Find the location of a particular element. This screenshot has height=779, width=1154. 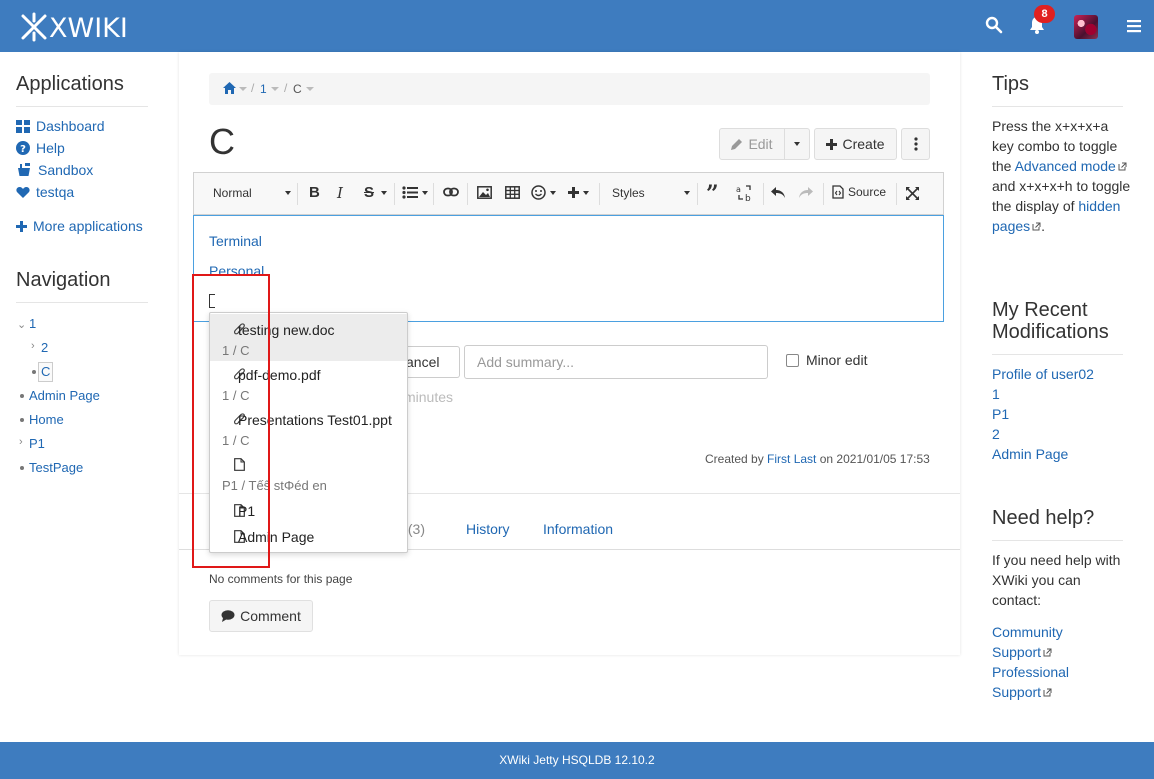

created-date: on 2021/01/05 17:53 is located at coordinates (874, 459).